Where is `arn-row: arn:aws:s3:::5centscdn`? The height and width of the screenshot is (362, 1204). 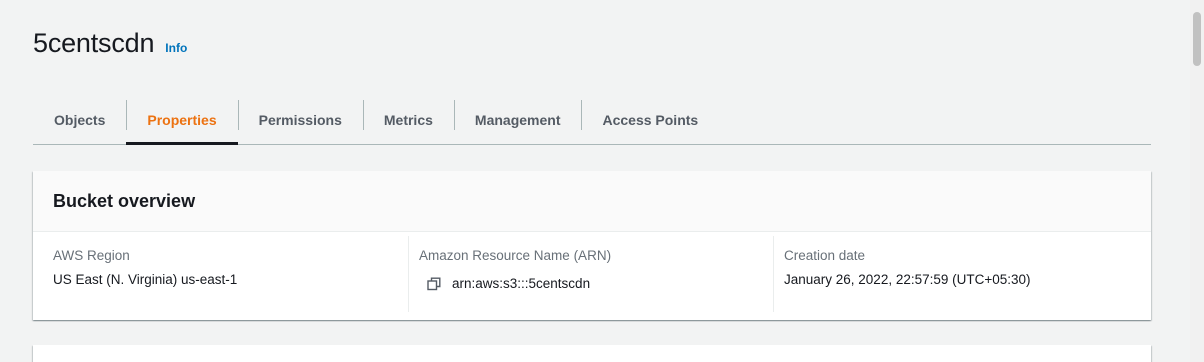 arn-row: arn:aws:s3:::5centscdn is located at coordinates (581, 283).